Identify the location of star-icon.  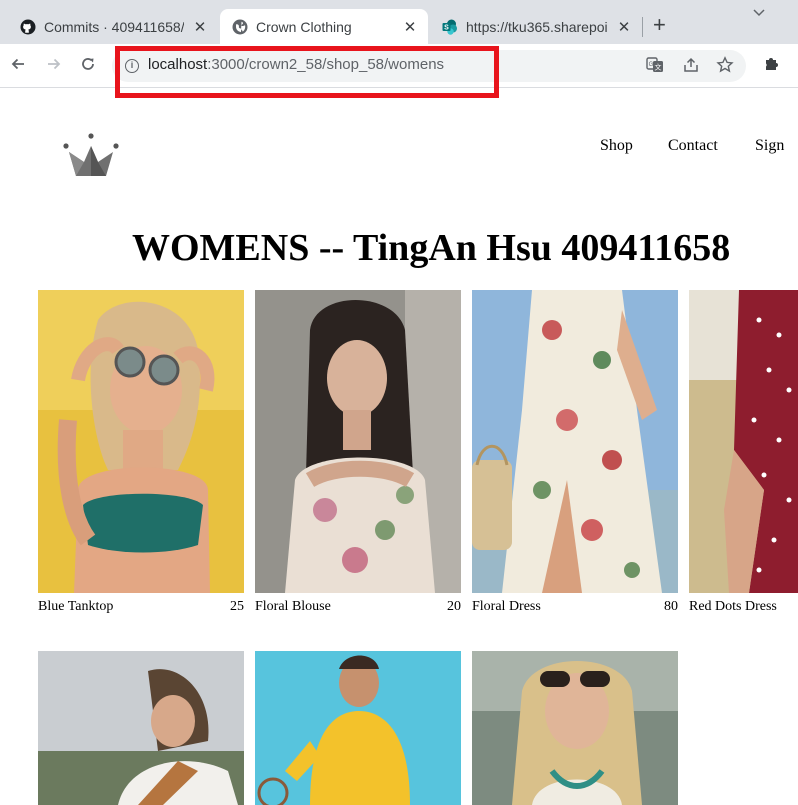
(725, 65).